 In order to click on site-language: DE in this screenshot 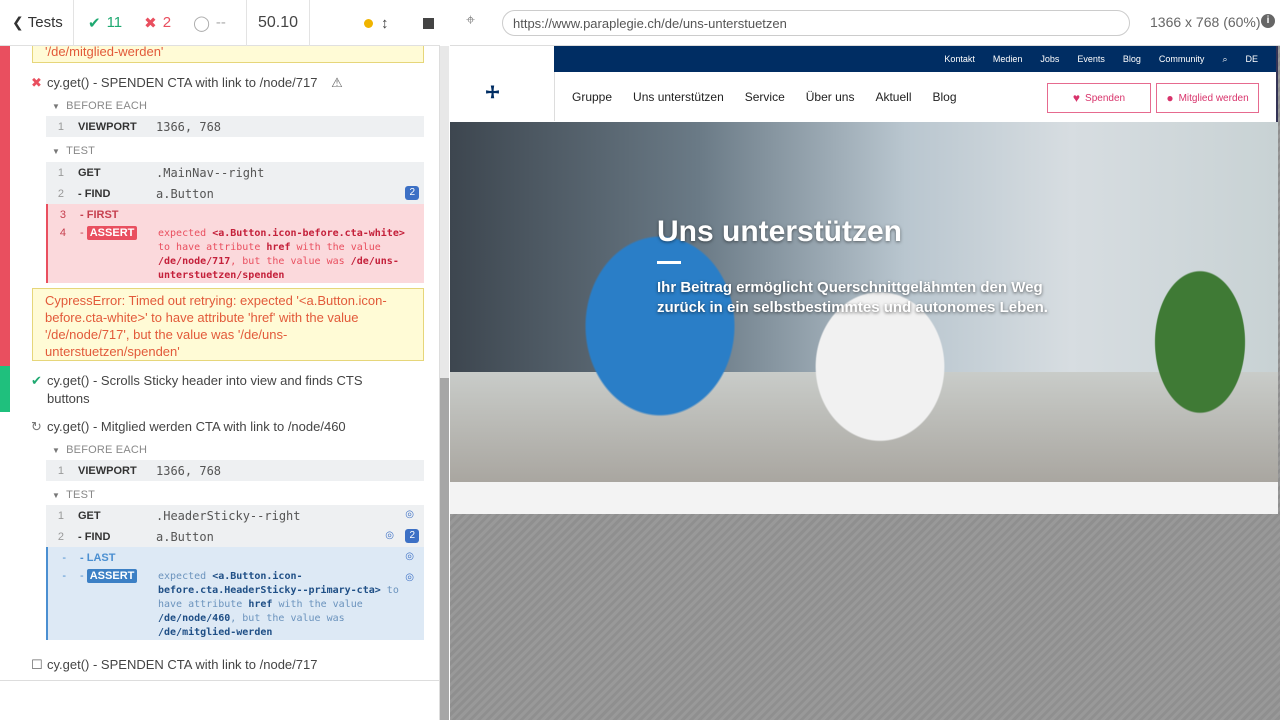, I will do `click(1251, 59)`.